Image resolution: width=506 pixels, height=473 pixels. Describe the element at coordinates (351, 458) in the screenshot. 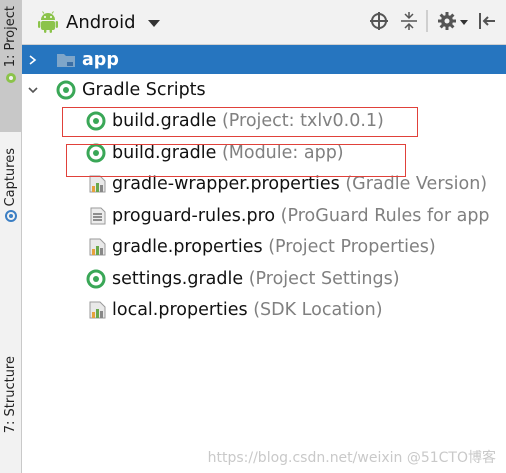

I see `watermark: https://blog.csdn.net/weixin @51CTO博客` at that location.